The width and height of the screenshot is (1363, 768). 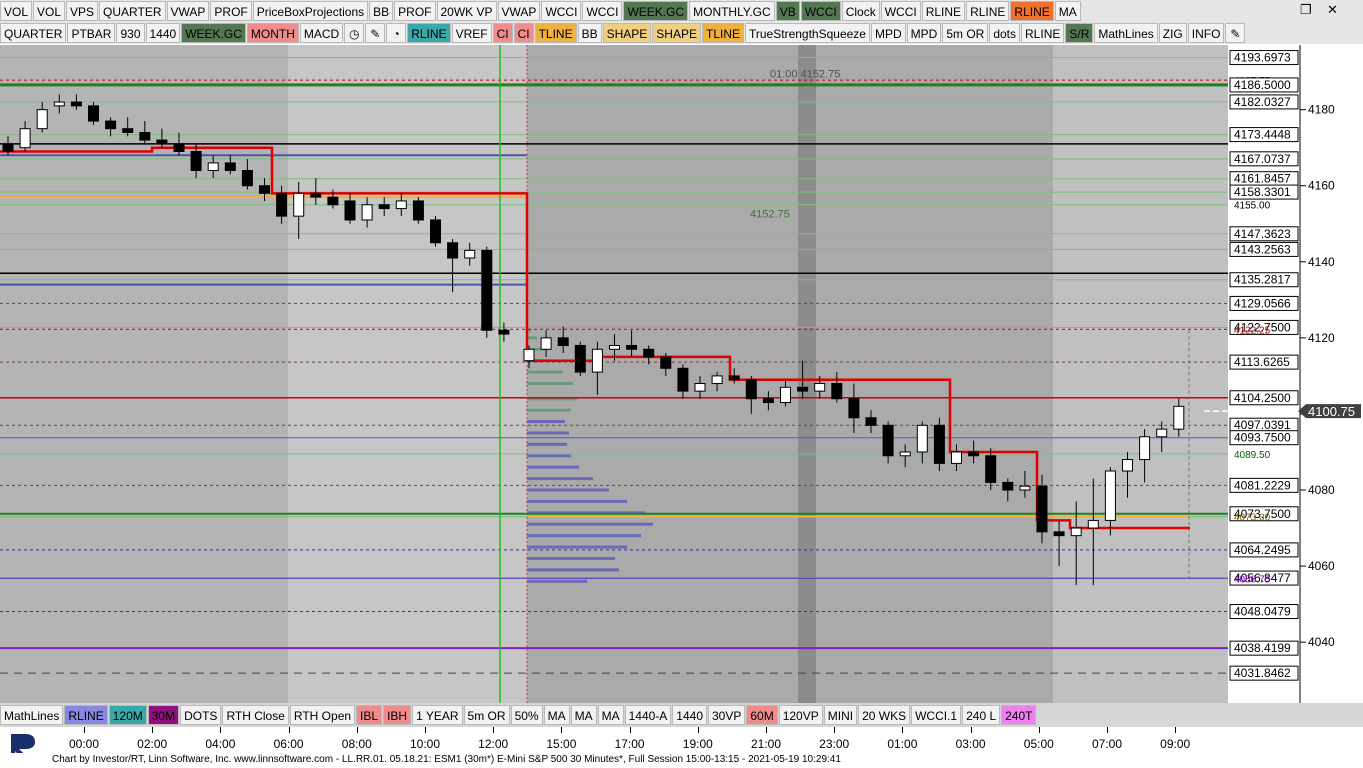 What do you see at coordinates (471, 33) in the screenshot?
I see `toolbar-button-vref: VREF` at bounding box center [471, 33].